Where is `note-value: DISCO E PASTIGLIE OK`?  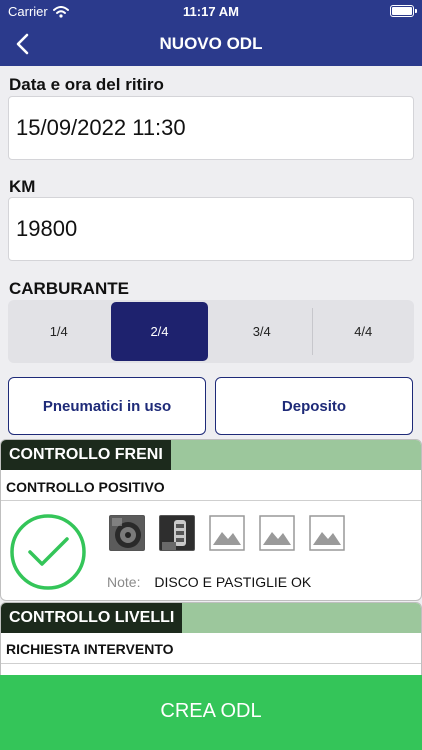 note-value: DISCO E PASTIGLIE OK is located at coordinates (233, 582).